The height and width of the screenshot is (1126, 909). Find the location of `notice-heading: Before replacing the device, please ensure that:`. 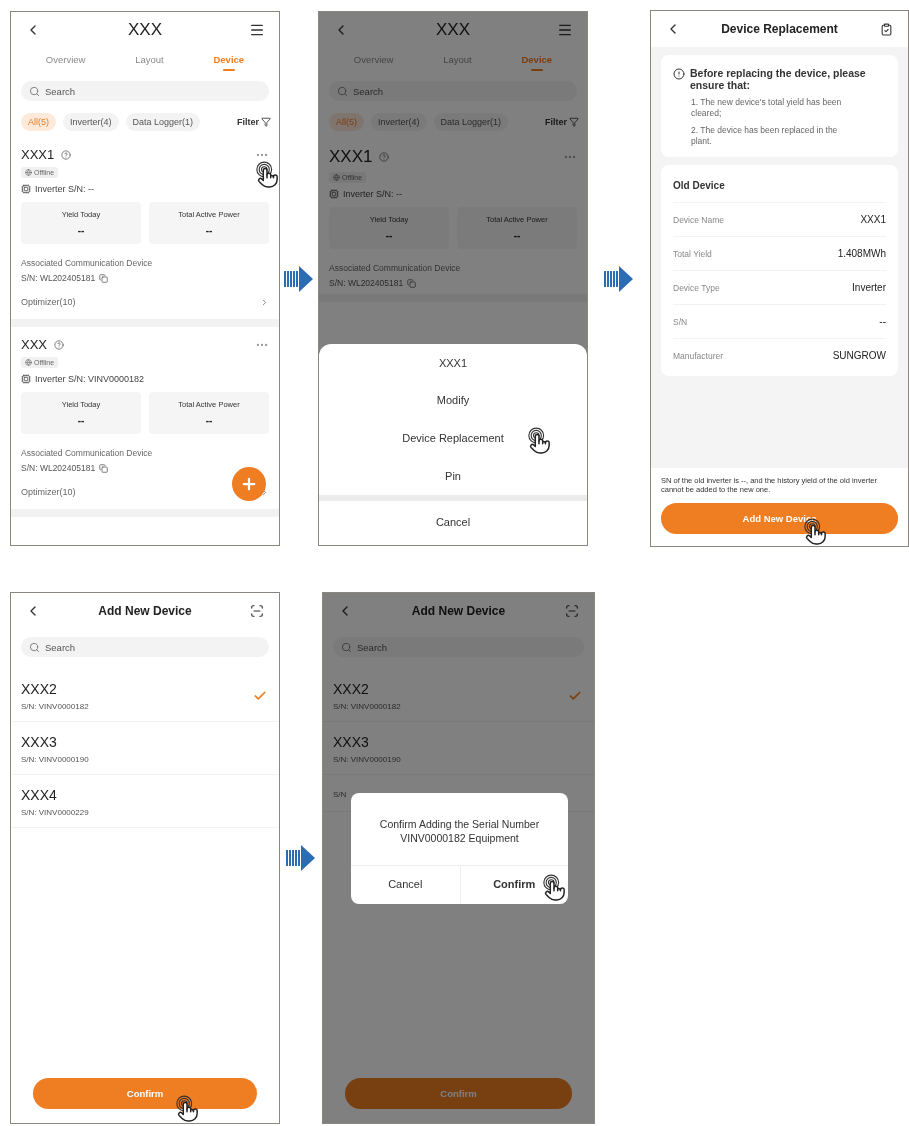

notice-heading: Before replacing the device, please ensure that: is located at coordinates (778, 79).